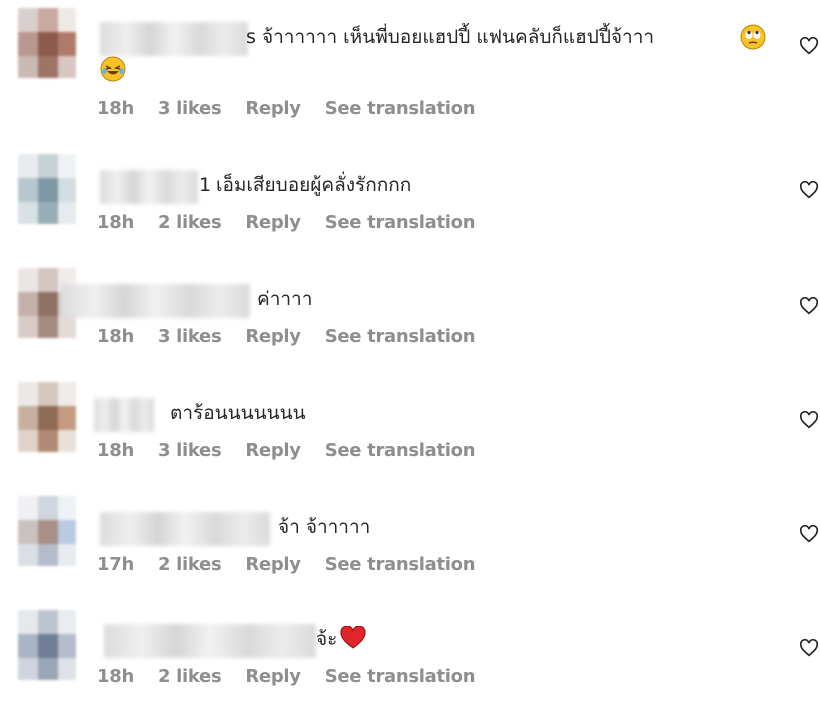  What do you see at coordinates (327, 639) in the screenshot?
I see `comment-text: จ้ะ` at bounding box center [327, 639].